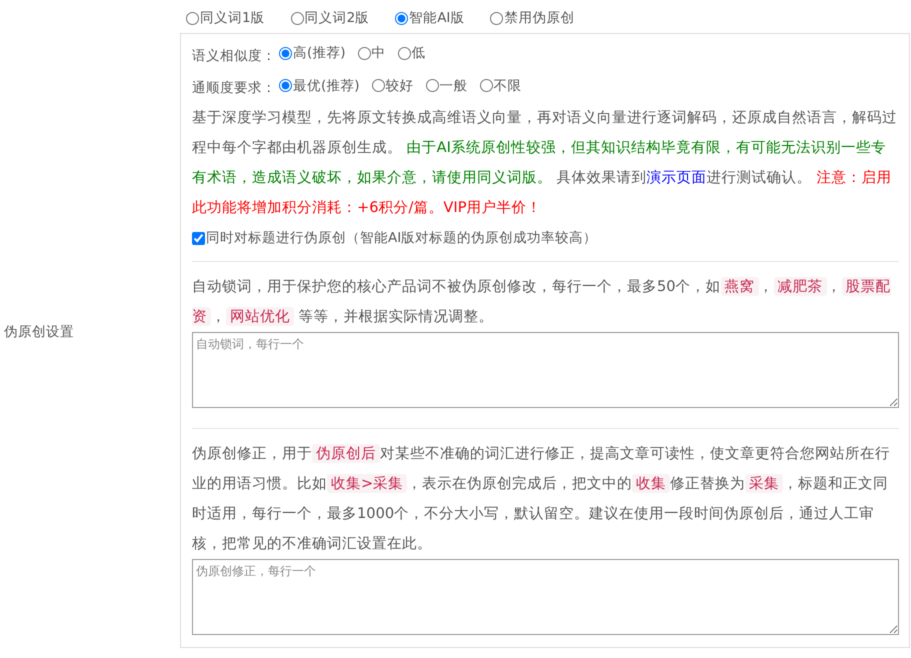 Image resolution: width=911 pixels, height=658 pixels. What do you see at coordinates (545, 370) in the screenshot?
I see `lock-words-field: 自动锁词，每行一个` at bounding box center [545, 370].